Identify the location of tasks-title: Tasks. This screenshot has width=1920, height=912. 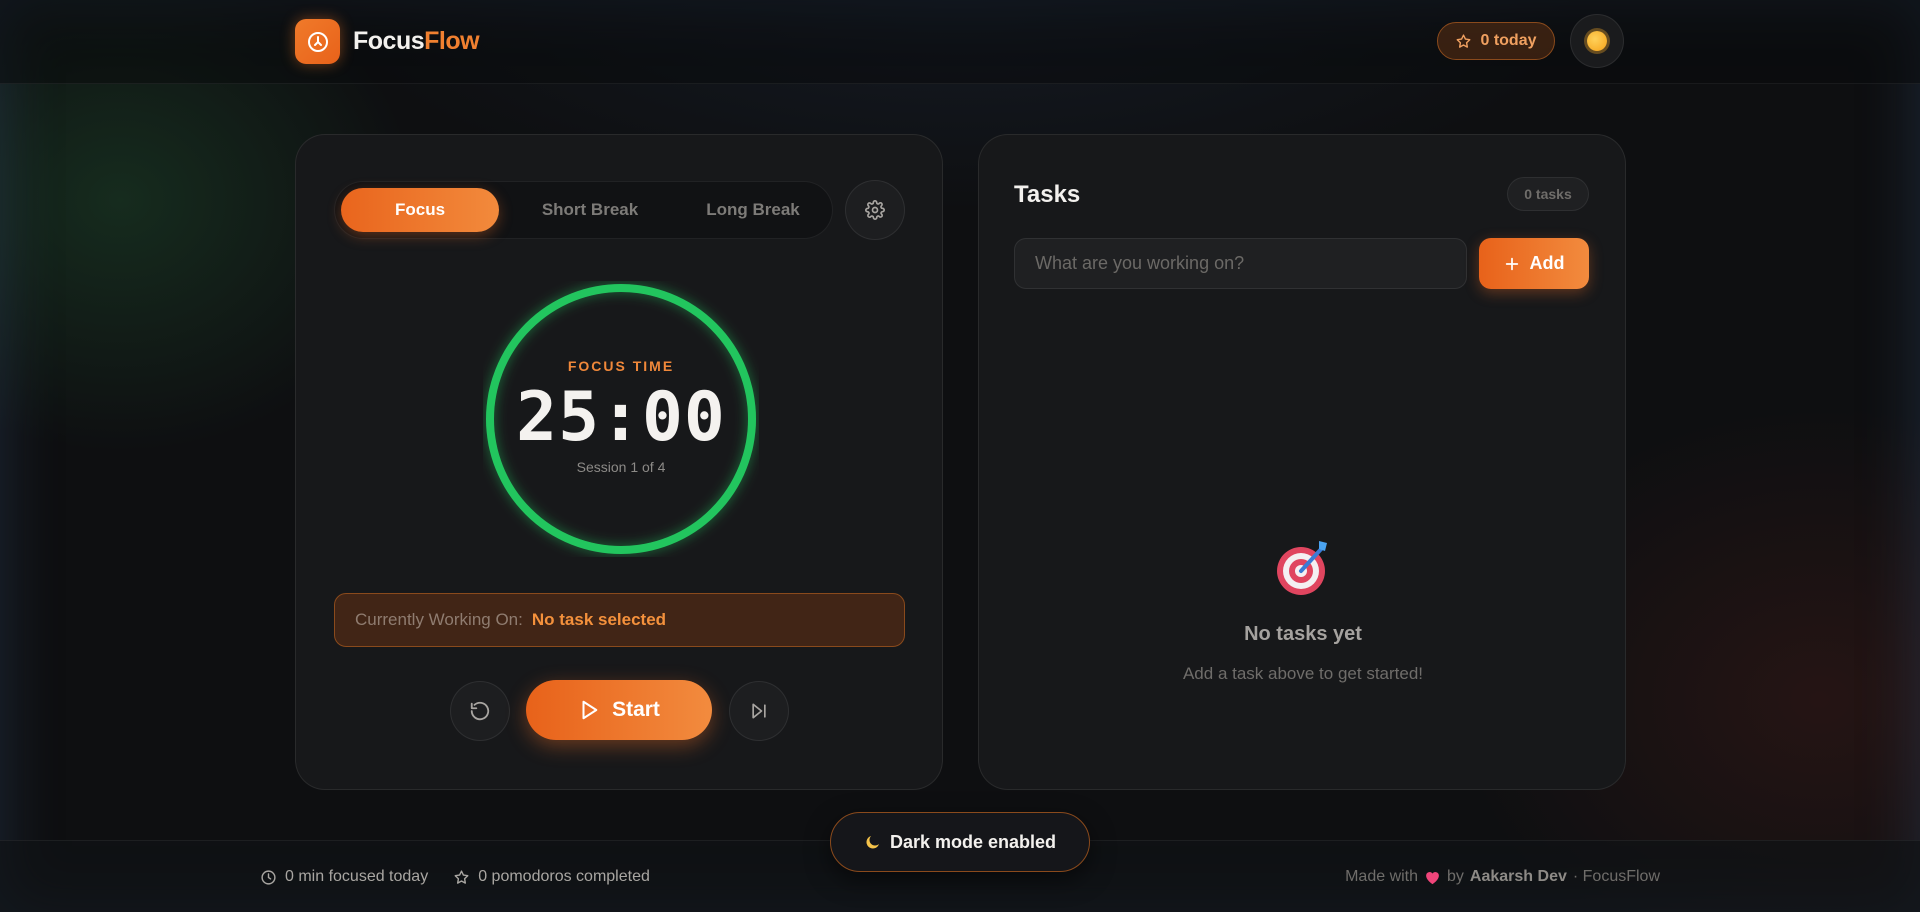
(1047, 194).